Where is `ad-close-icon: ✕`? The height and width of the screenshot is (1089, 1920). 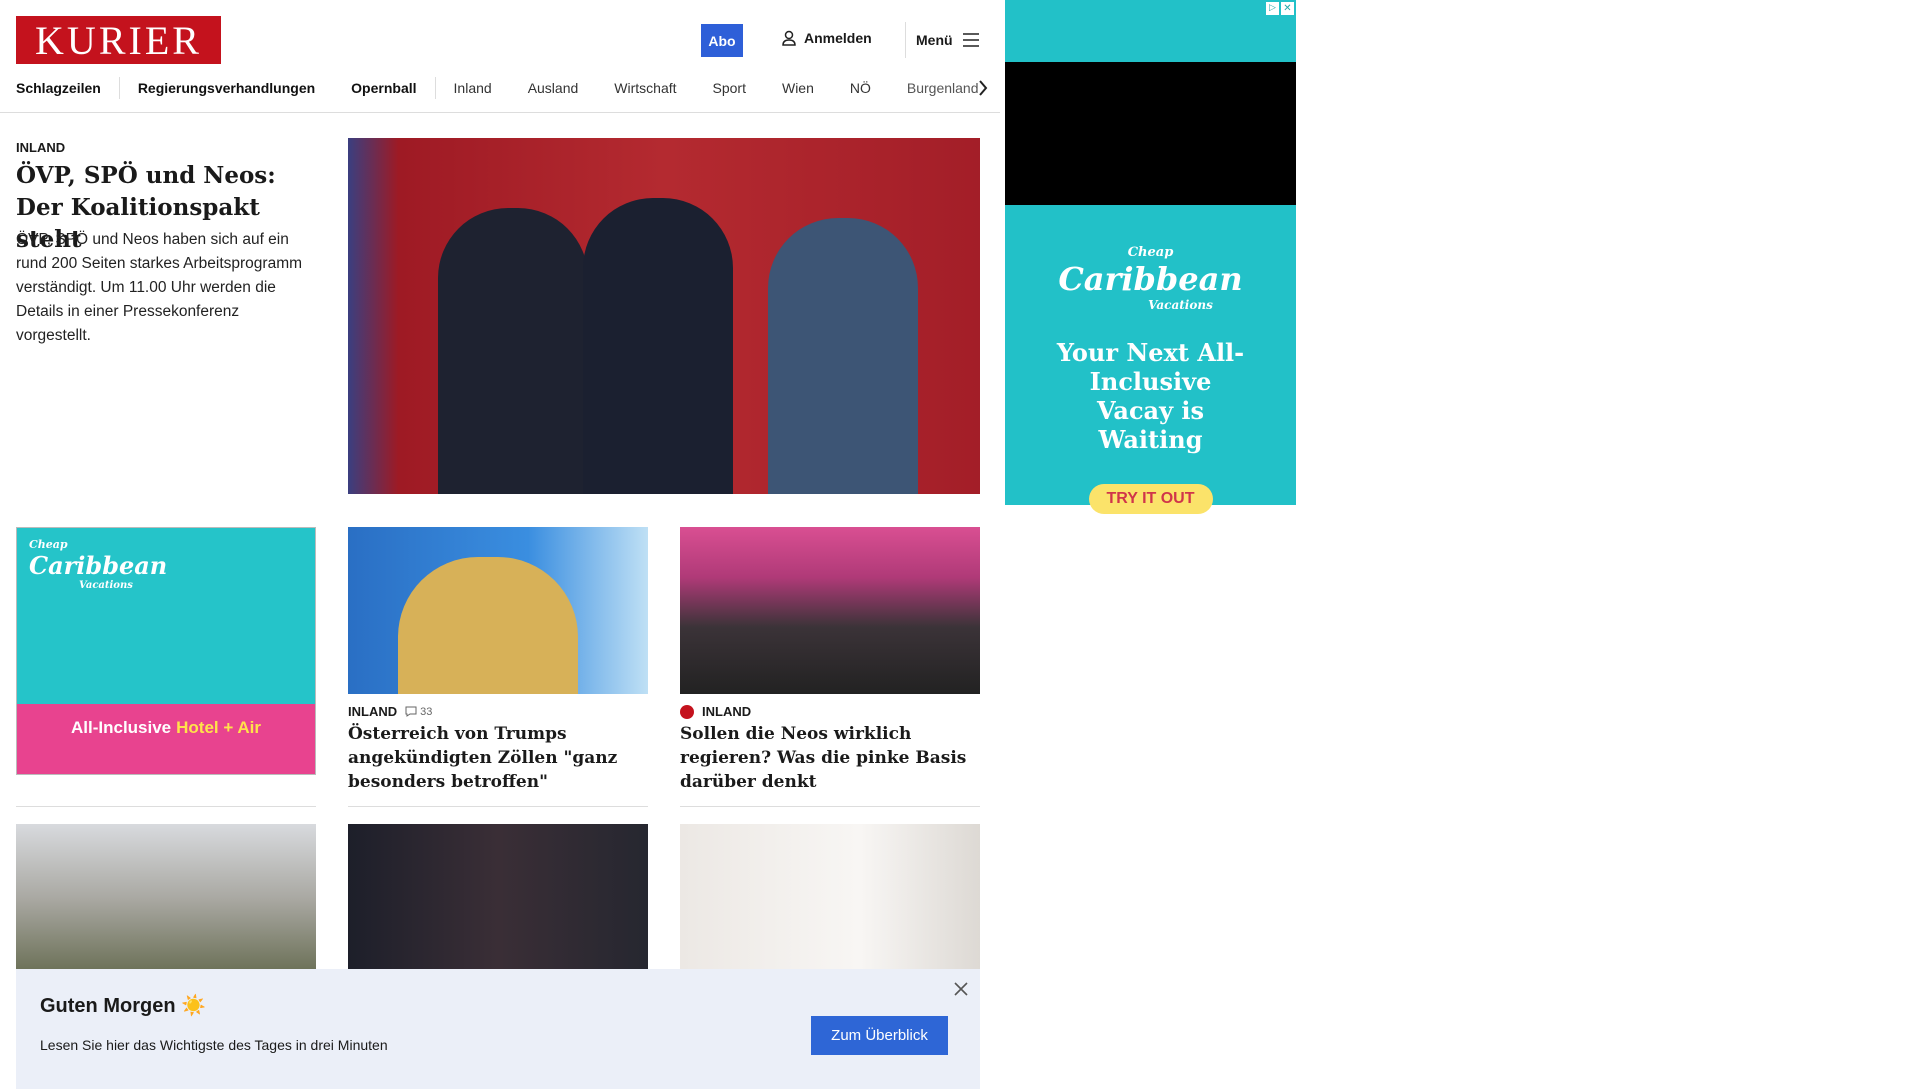
ad-close-icon: ✕ is located at coordinates (1287, 8).